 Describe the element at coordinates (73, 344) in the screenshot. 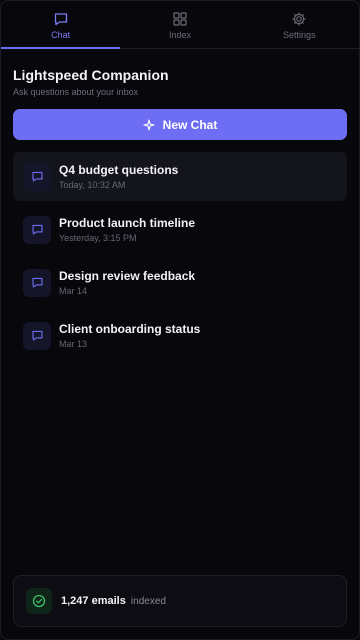

I see `chat-item-time: Mar 13` at that location.